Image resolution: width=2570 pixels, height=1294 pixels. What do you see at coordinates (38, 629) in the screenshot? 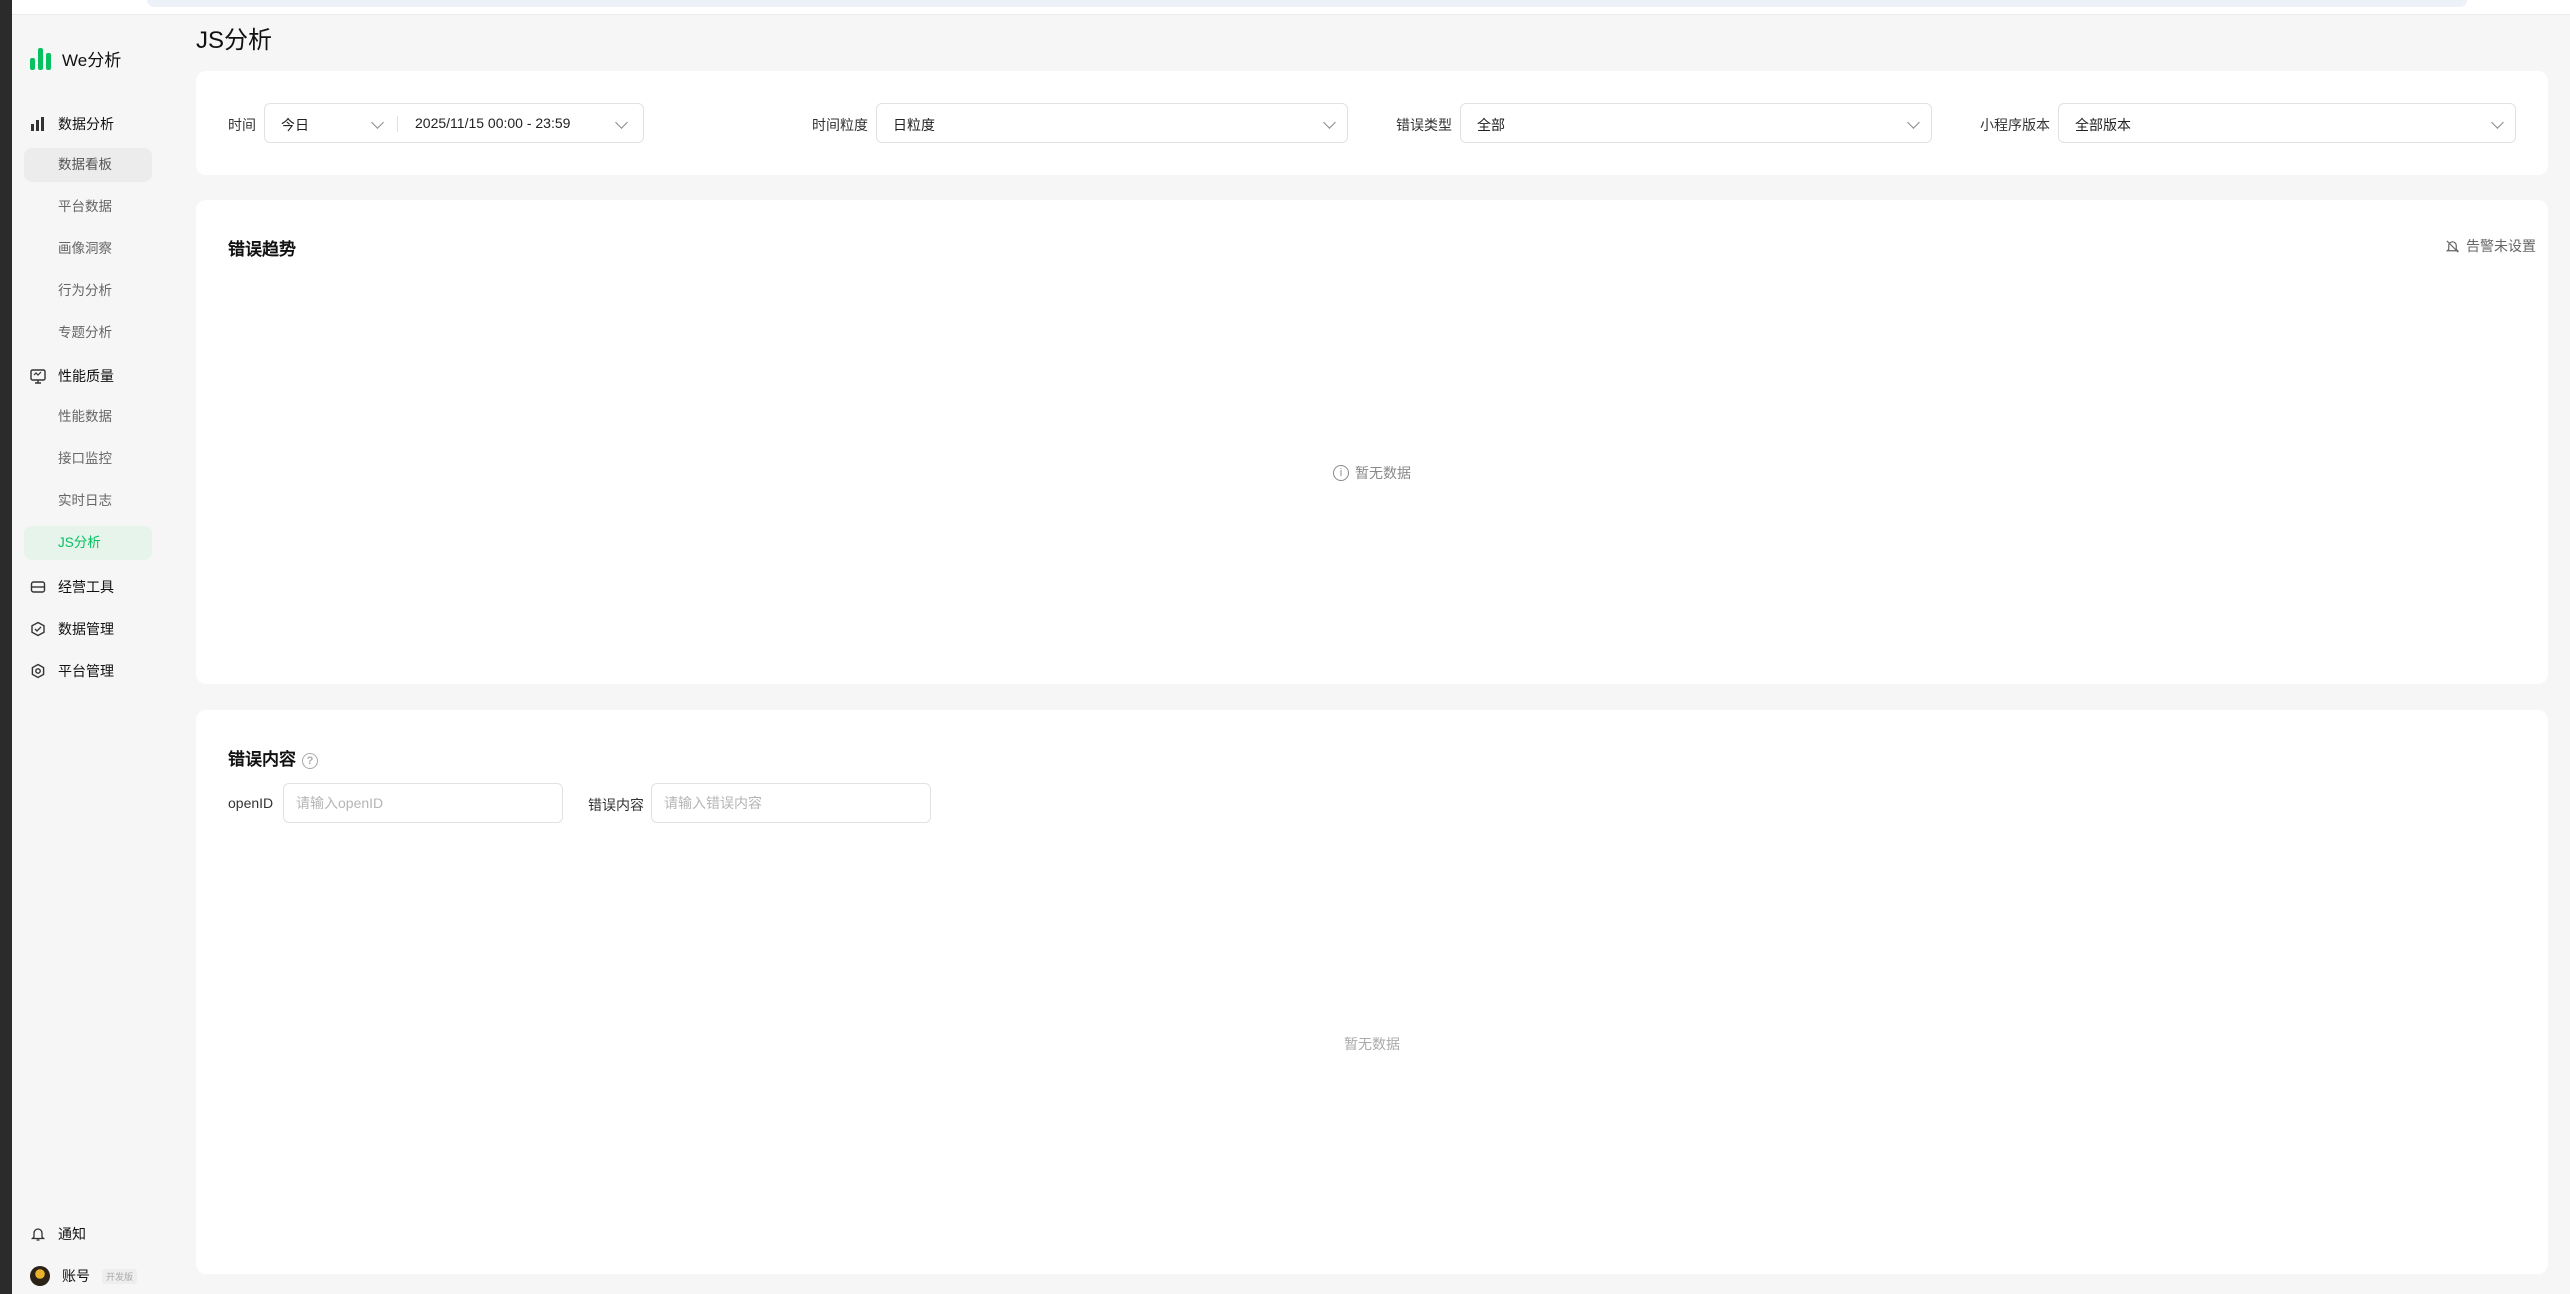
I see `cube-icon` at bounding box center [38, 629].